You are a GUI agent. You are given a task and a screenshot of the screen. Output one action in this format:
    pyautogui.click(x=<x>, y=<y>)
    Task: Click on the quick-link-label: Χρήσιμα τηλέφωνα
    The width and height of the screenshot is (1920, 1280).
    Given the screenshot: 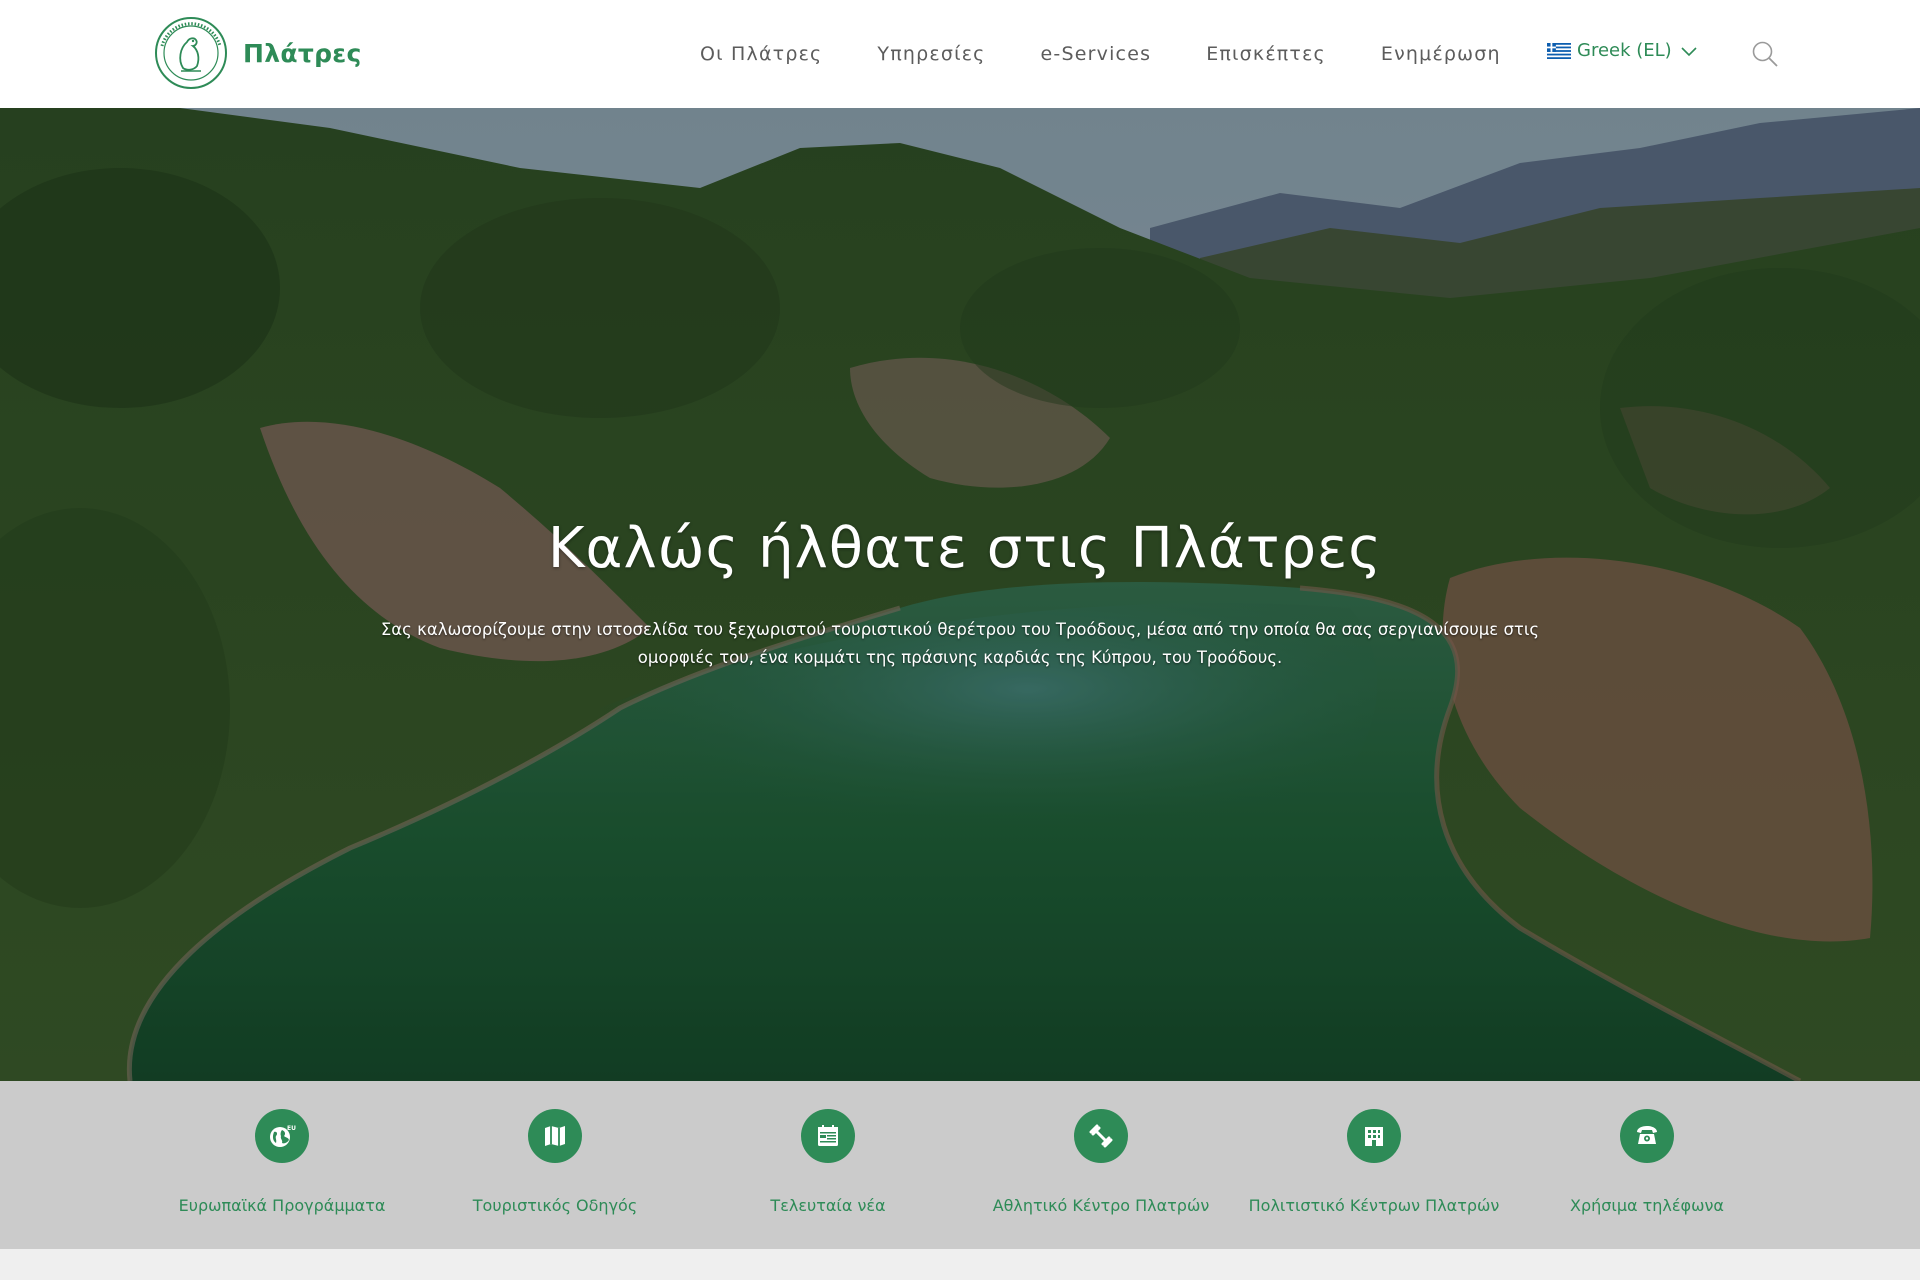 What is the action you would take?
    pyautogui.click(x=1647, y=1205)
    